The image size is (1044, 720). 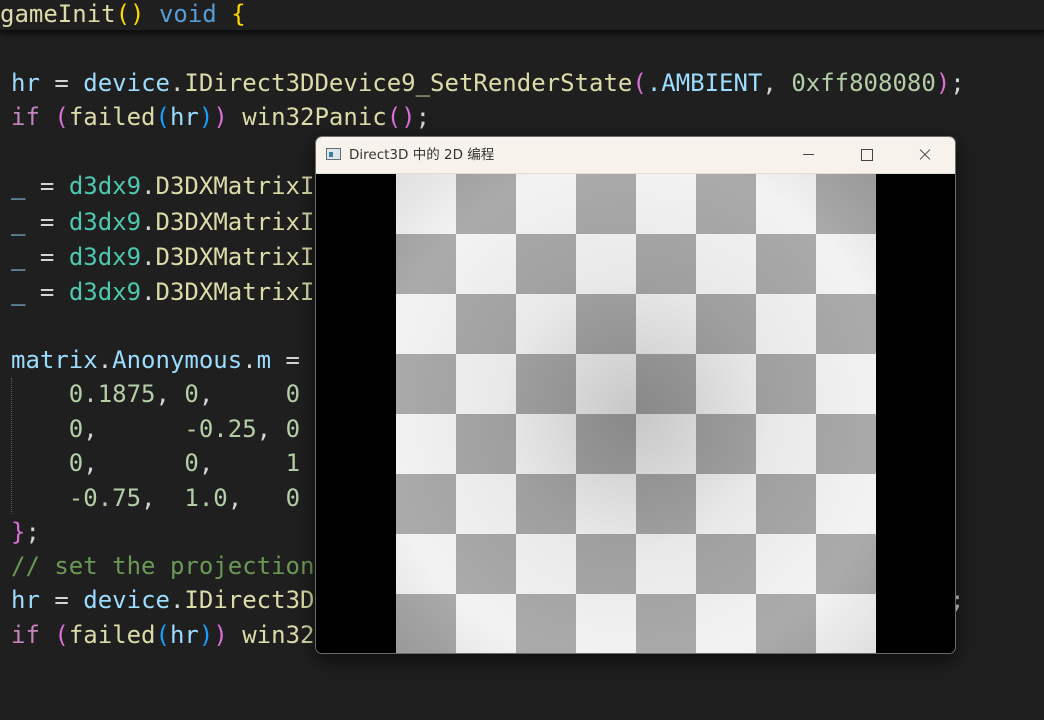 I want to click on code-token: Anonymous, so click(x=177, y=360).